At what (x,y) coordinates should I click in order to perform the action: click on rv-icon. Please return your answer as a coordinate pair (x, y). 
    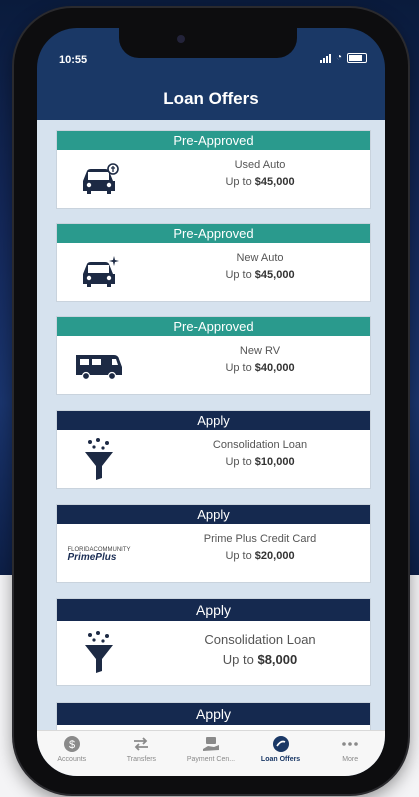
    Looking at the image, I should click on (99, 366).